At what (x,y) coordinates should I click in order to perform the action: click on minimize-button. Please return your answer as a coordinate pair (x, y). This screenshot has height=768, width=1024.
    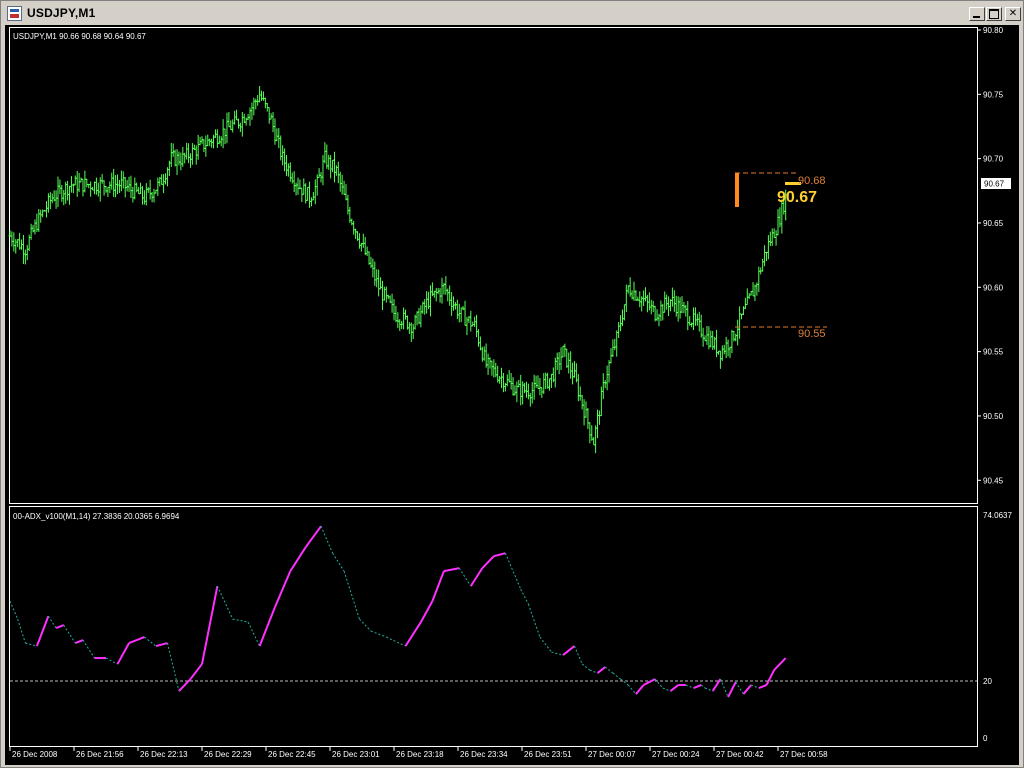
    Looking at the image, I should click on (977, 14).